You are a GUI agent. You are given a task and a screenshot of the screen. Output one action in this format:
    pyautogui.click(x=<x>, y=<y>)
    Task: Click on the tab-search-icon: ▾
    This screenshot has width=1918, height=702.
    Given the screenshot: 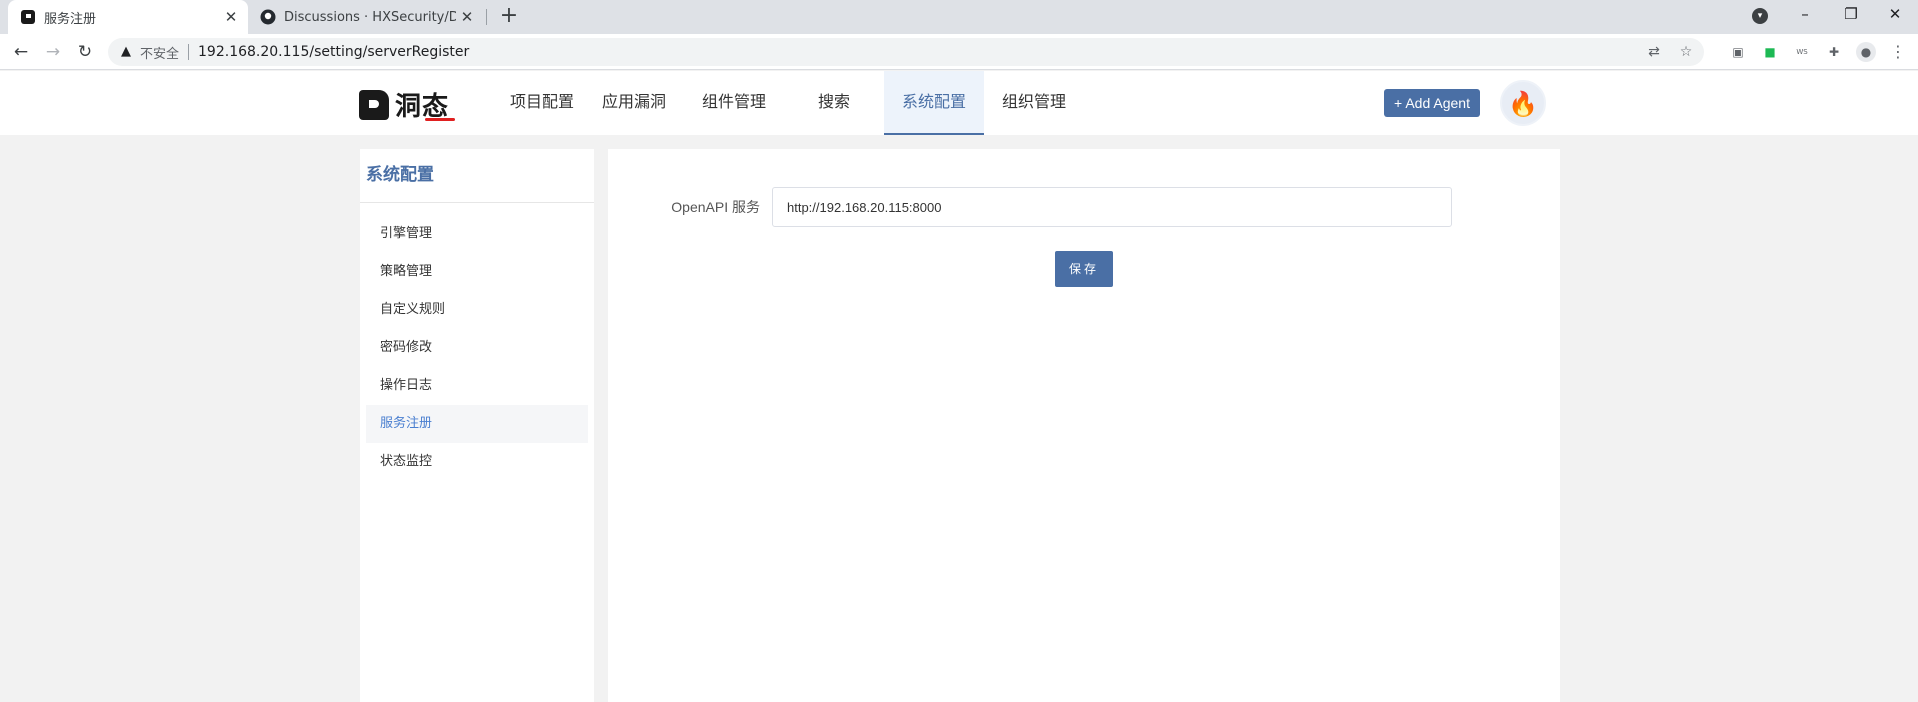 What is the action you would take?
    pyautogui.click(x=1760, y=16)
    